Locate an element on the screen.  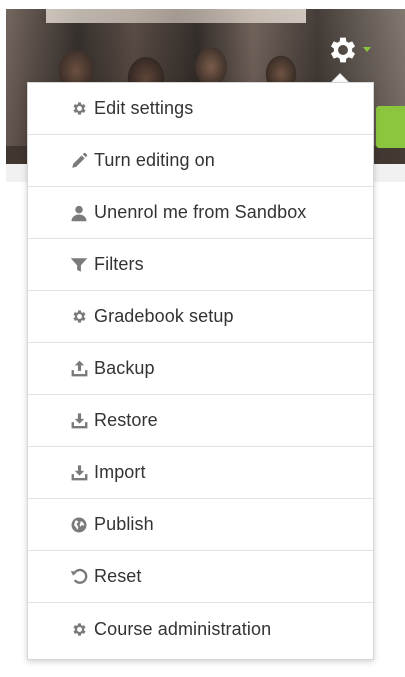
menu-item-label: Reset is located at coordinates (118, 576).